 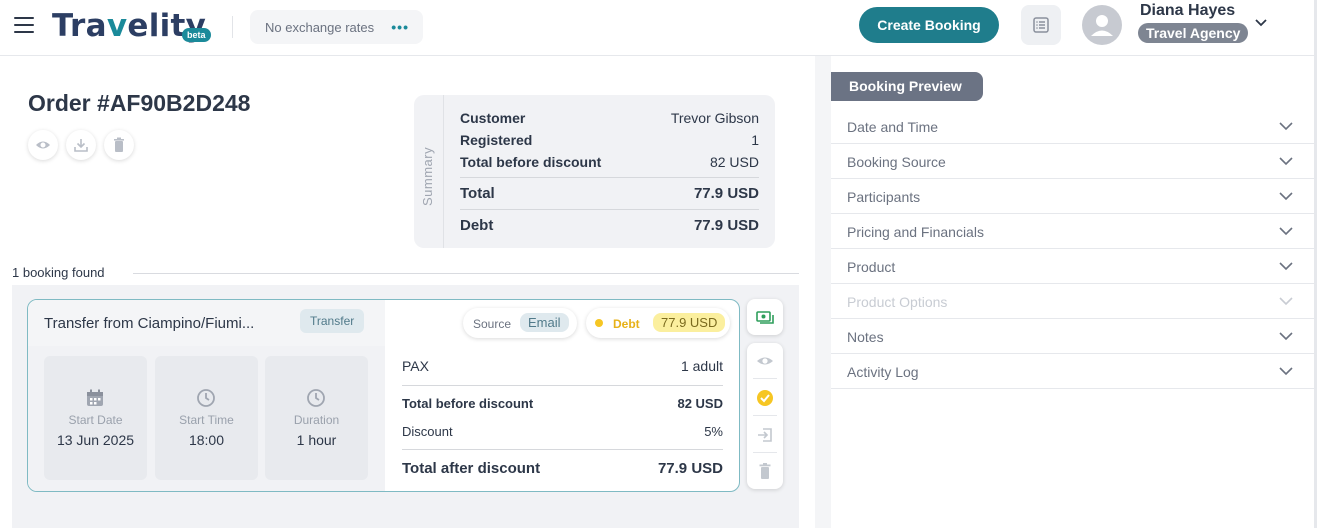 I want to click on booking-card-header: Transfer from Ciampino/Fiumi... Transfer, so click(x=206, y=323).